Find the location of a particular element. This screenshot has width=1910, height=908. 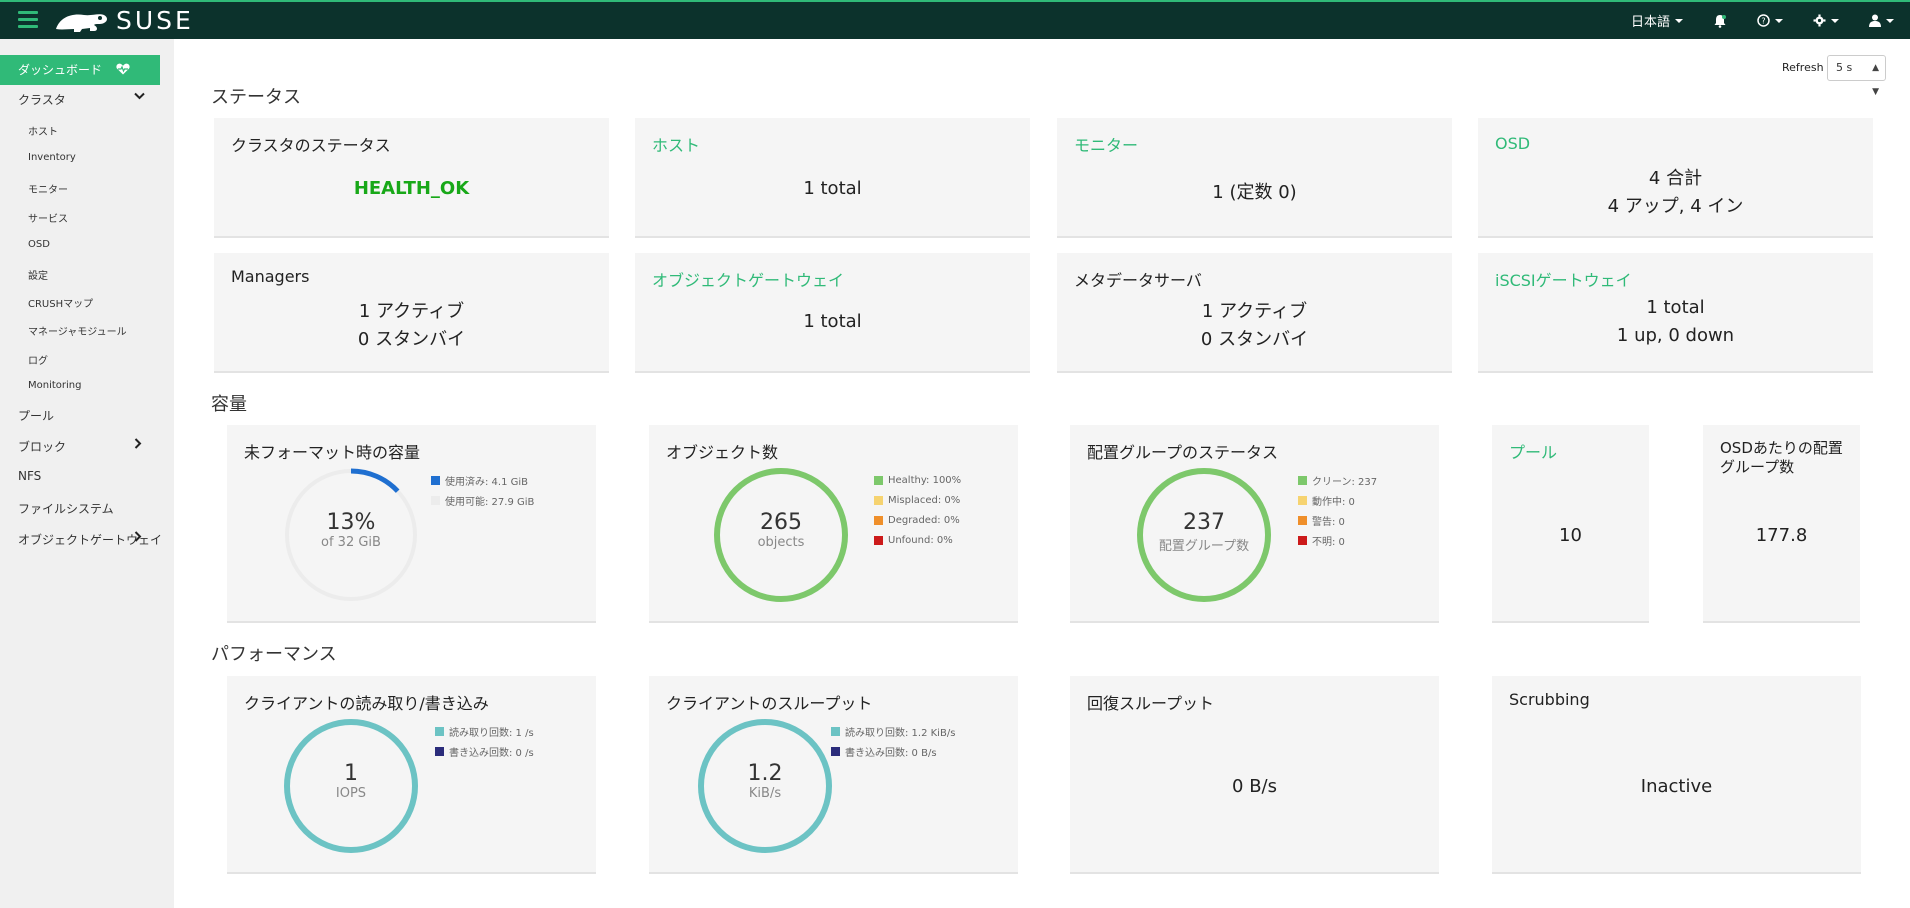

legend-item: Degraded: 0% is located at coordinates (917, 520).